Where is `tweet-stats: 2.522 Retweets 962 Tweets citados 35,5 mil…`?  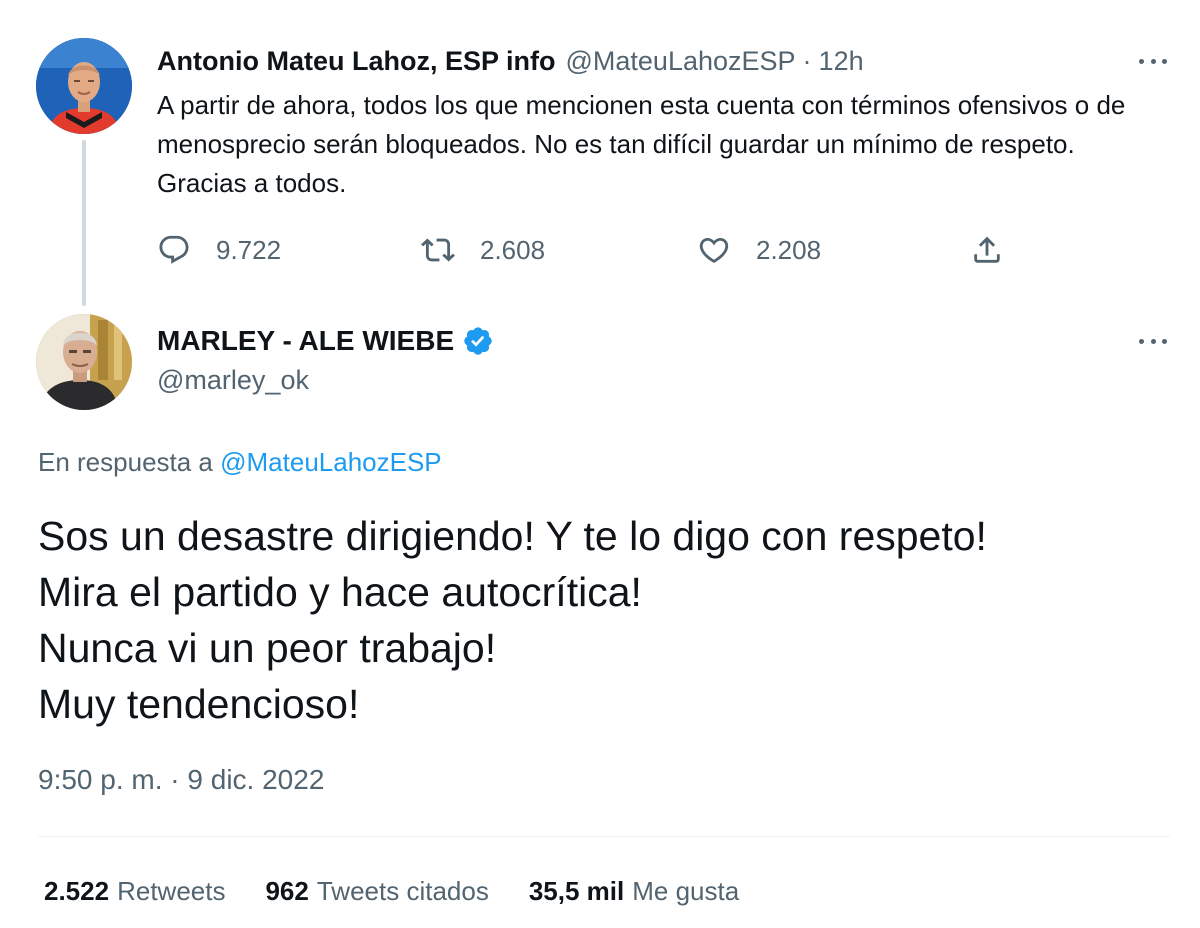
tweet-stats: 2.522 Retweets 962 Tweets citados 35,5 mil… is located at coordinates (411, 891).